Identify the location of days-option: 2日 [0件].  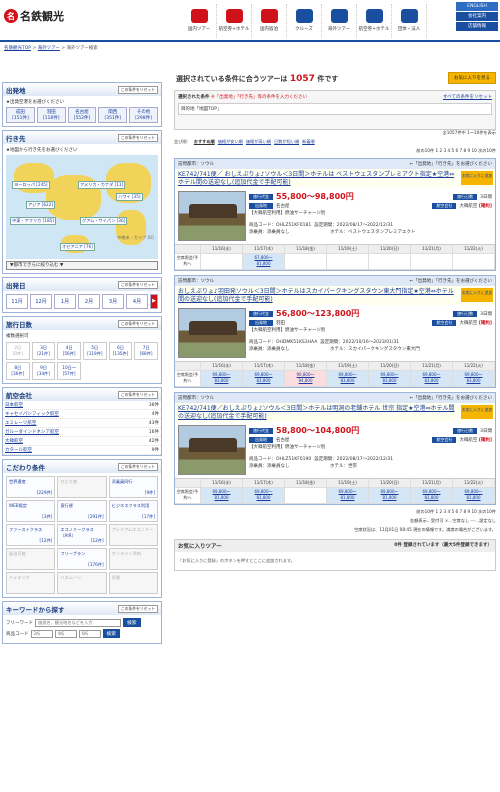
(18, 351).